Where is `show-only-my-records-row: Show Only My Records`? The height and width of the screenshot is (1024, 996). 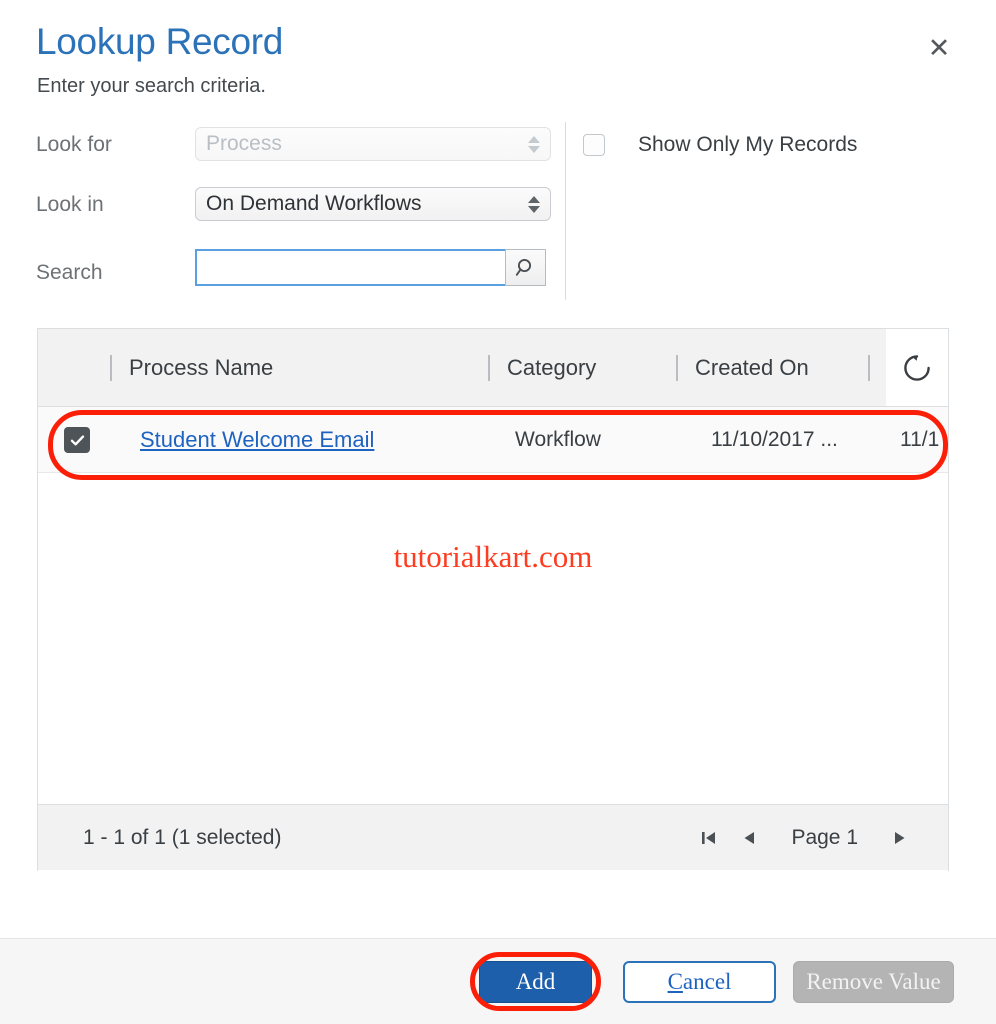
show-only-my-records-row: Show Only My Records is located at coordinates (720, 145).